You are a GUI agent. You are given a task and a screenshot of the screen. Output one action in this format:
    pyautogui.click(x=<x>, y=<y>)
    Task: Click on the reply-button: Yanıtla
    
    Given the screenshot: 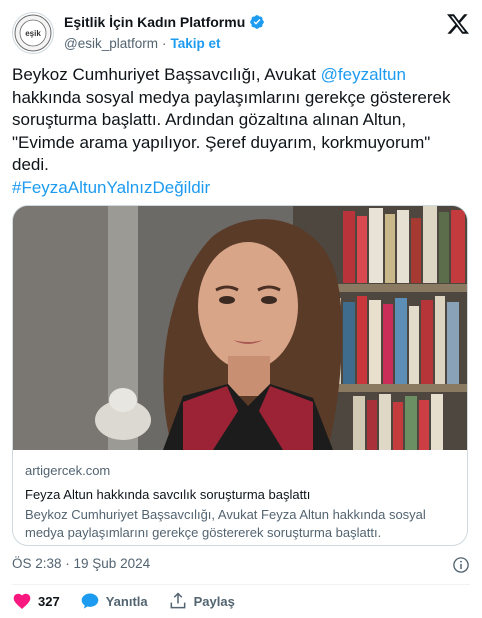 What is the action you would take?
    pyautogui.click(x=114, y=601)
    